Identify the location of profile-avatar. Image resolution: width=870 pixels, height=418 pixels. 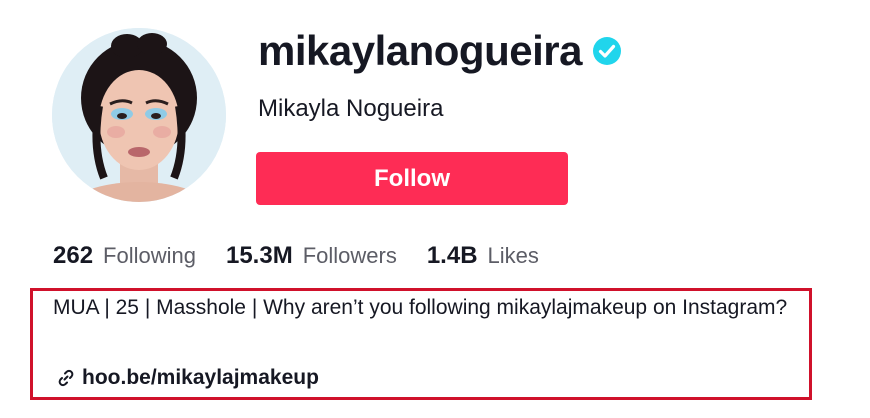
(139, 115).